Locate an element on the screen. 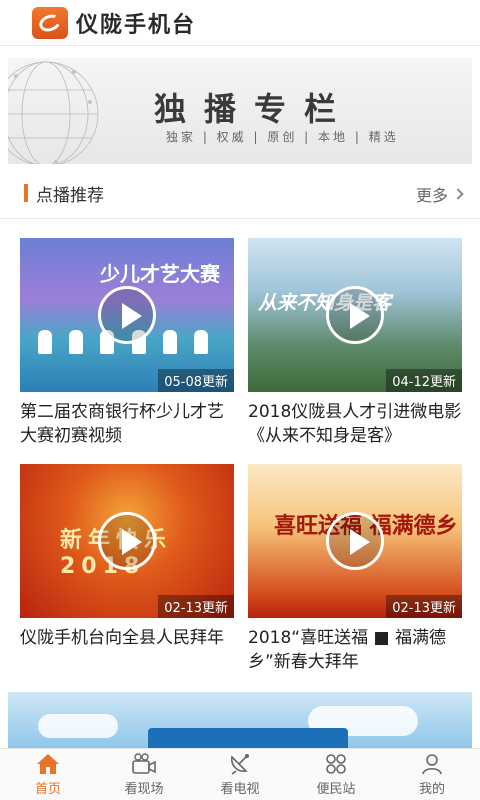  video-card: 喜旺送福 福满德乡 02-13更新 2018“喜旺送福 ■ 福满德乡”新春大拜年 is located at coordinates (355, 569).